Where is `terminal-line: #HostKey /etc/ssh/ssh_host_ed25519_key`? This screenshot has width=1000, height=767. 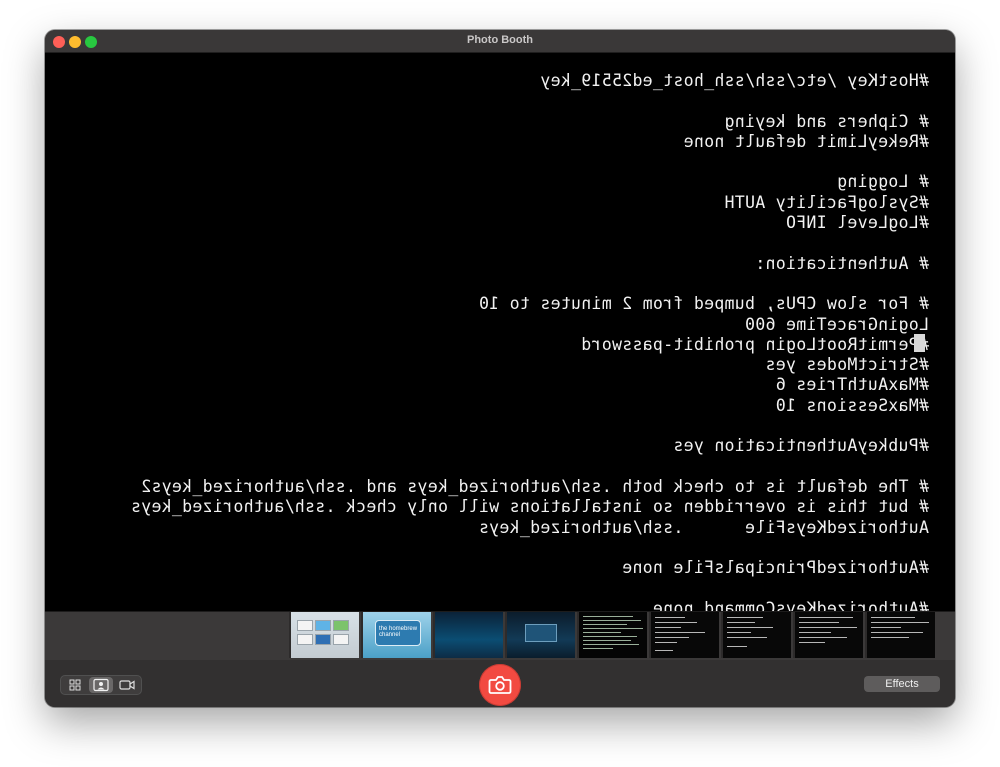
terminal-line: #HostKey /etc/ssh/ssh_host_ed25519_key is located at coordinates (734, 80).